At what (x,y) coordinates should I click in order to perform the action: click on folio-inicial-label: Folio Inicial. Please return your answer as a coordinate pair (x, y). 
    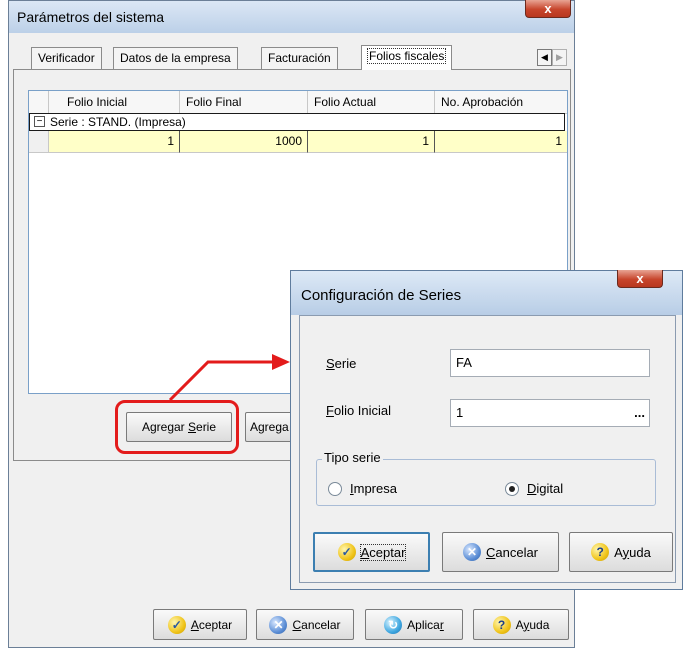
    Looking at the image, I should click on (359, 410).